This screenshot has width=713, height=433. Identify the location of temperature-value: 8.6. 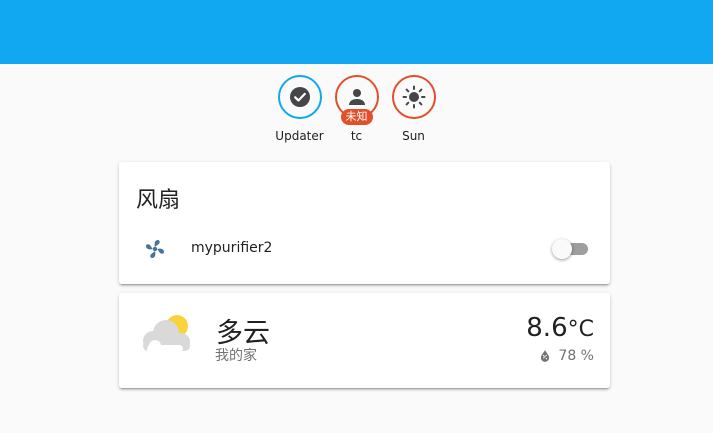
(547, 328).